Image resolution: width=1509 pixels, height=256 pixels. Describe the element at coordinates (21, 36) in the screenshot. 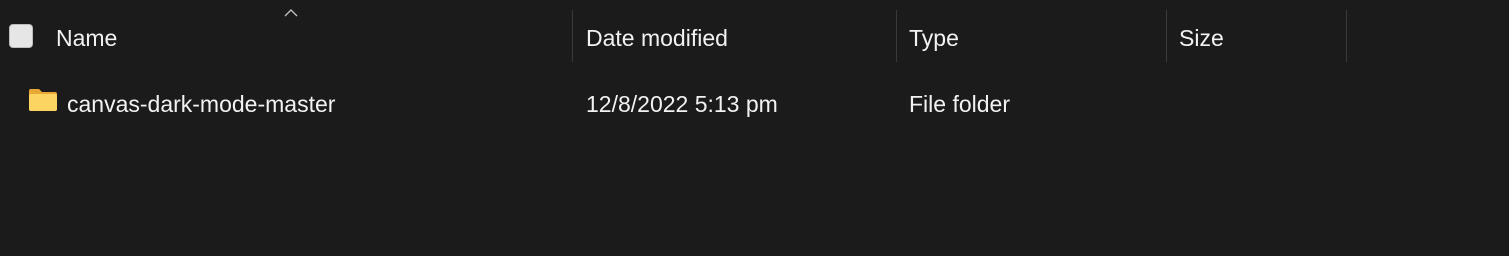

I see `select-all-checkbox` at that location.